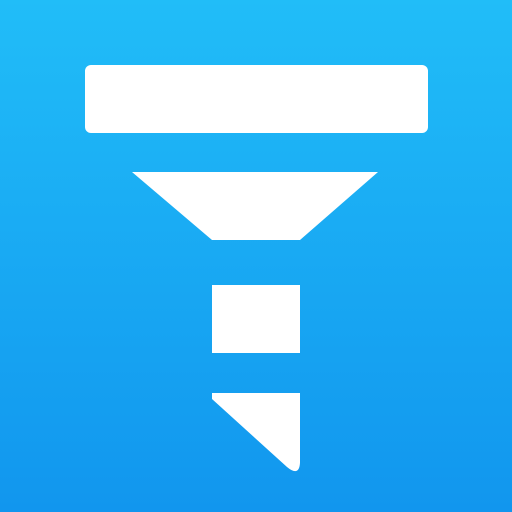 The width and height of the screenshot is (512, 512). Describe the element at coordinates (256, 319) in the screenshot. I see `funnel-middle-block` at that location.